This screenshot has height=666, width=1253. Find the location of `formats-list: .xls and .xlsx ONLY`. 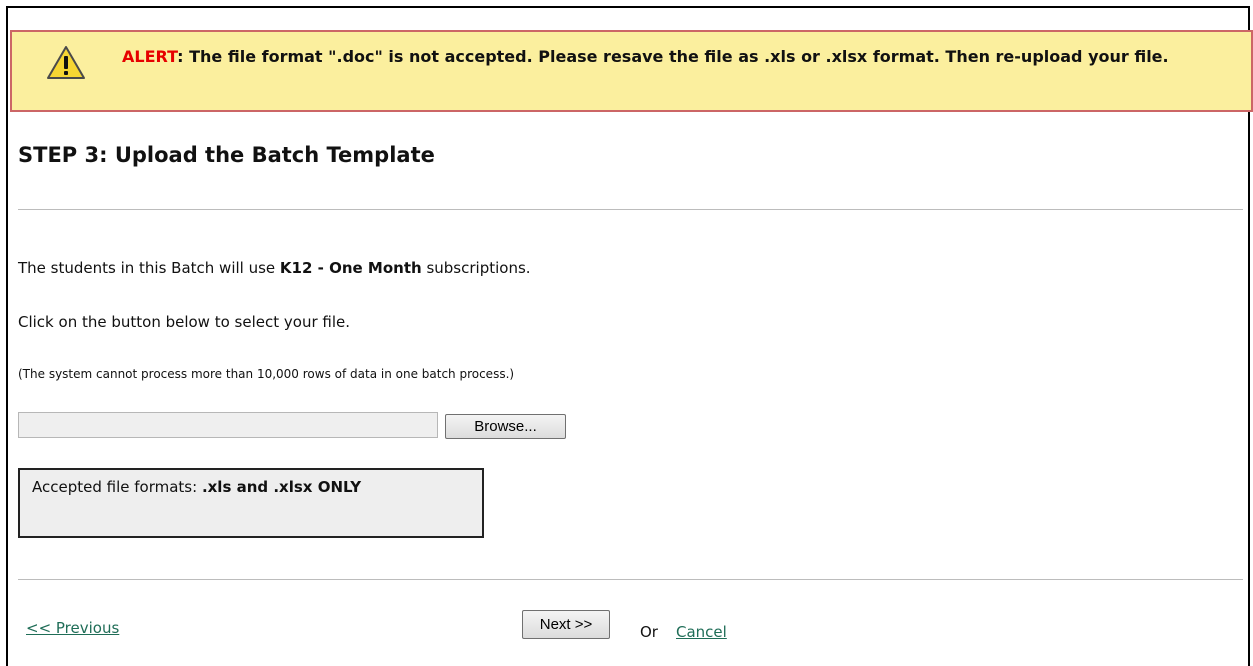

formats-list: .xls and .xlsx ONLY is located at coordinates (281, 487).